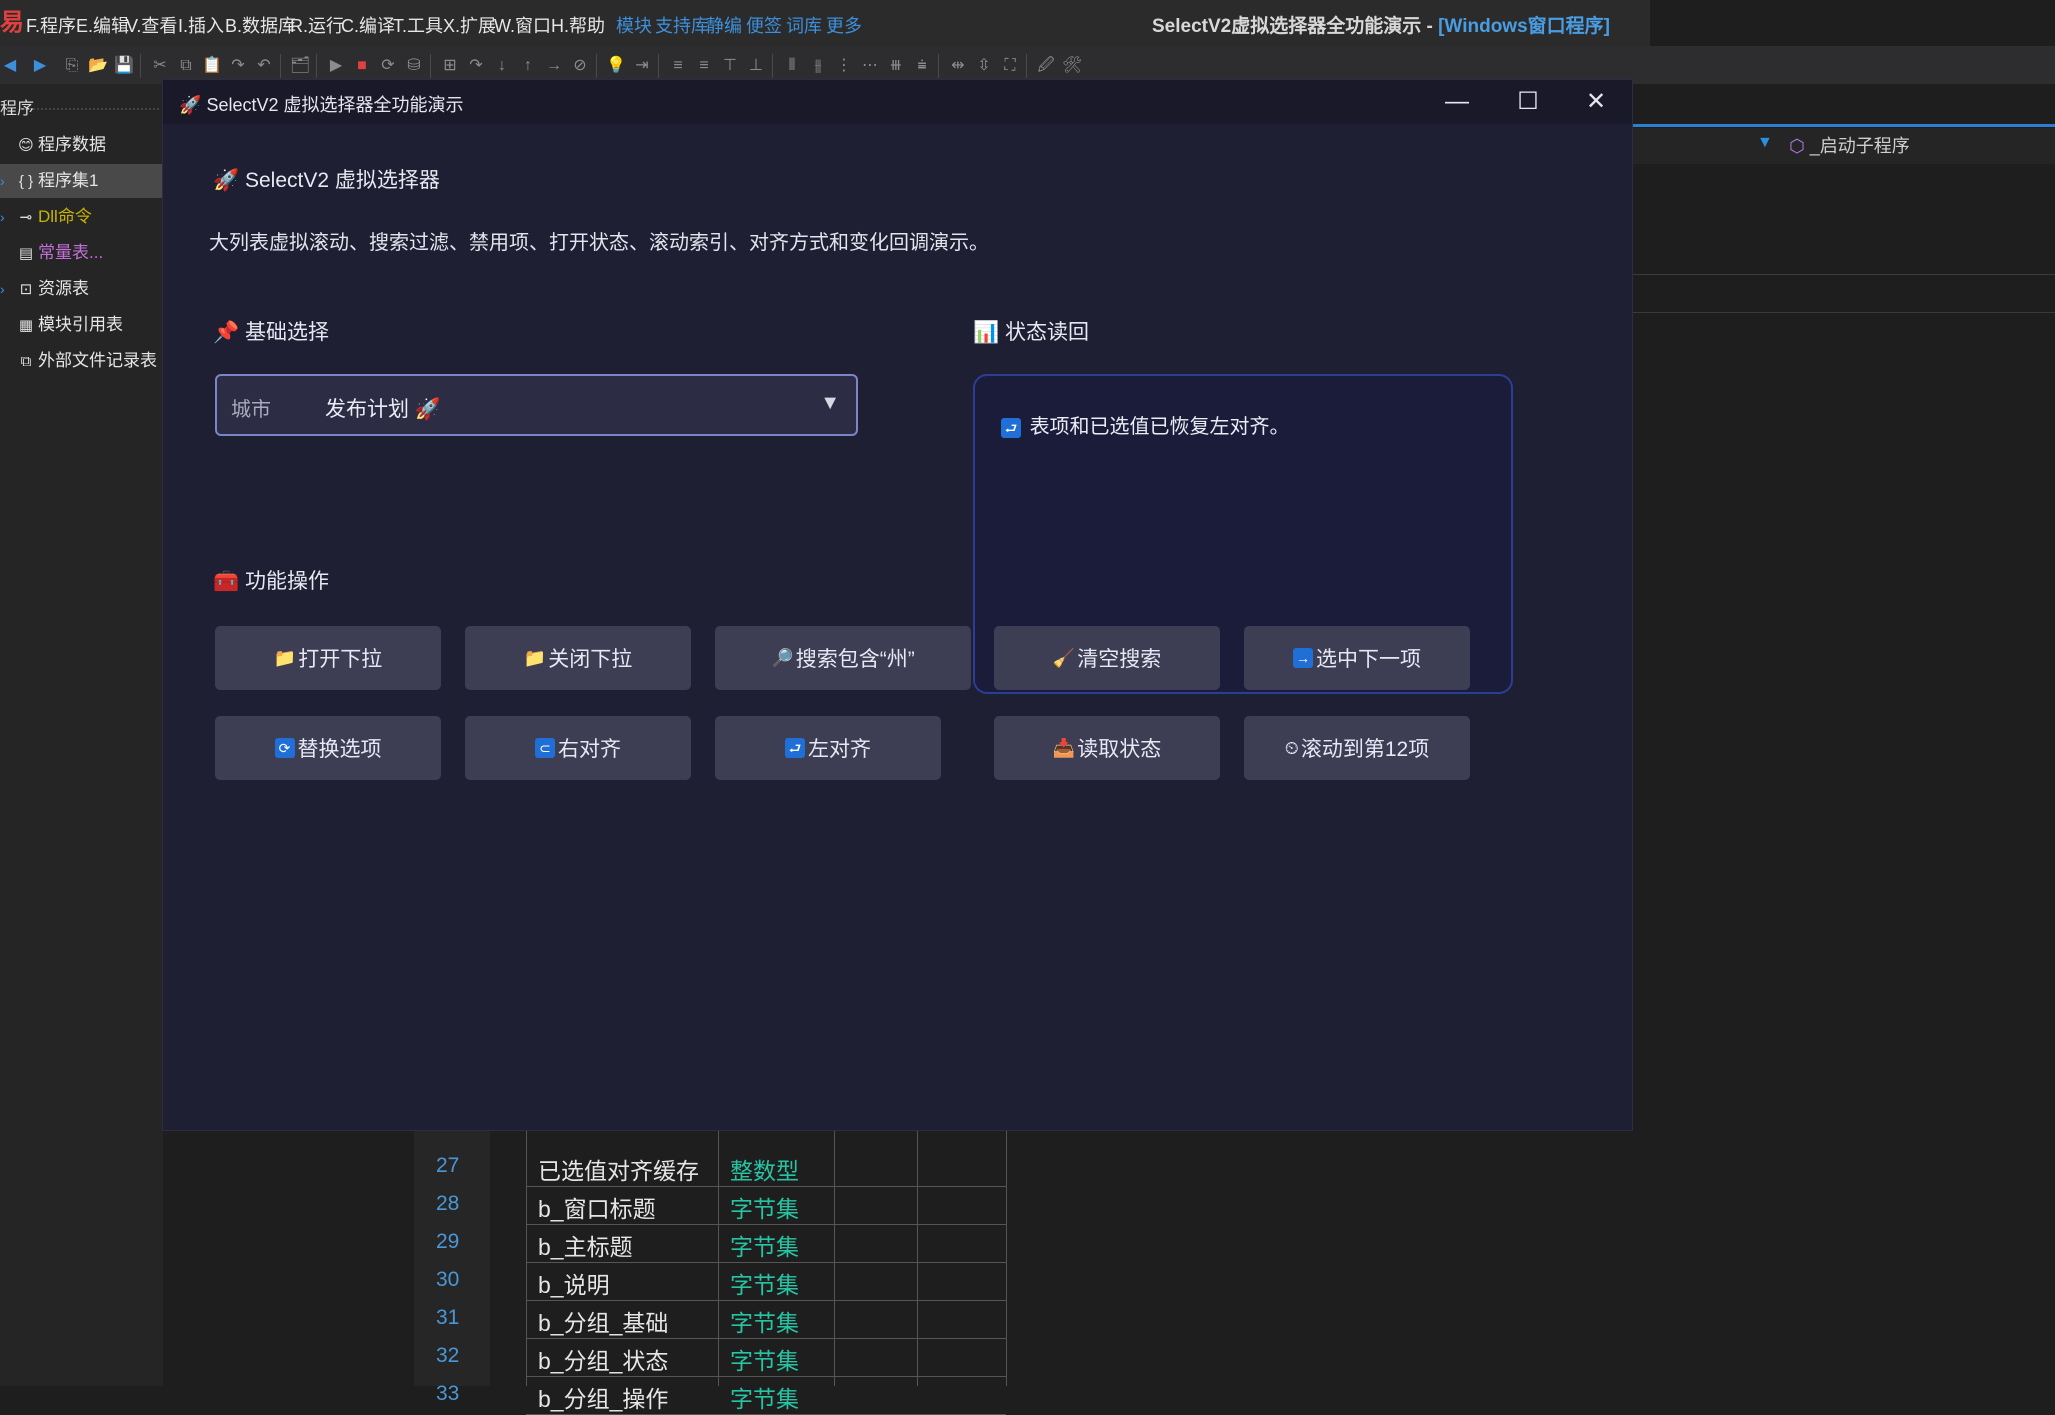 This screenshot has width=2055, height=1415. Describe the element at coordinates (81, 325) in the screenshot. I see `tree-item: ▦ 模块引用表` at that location.